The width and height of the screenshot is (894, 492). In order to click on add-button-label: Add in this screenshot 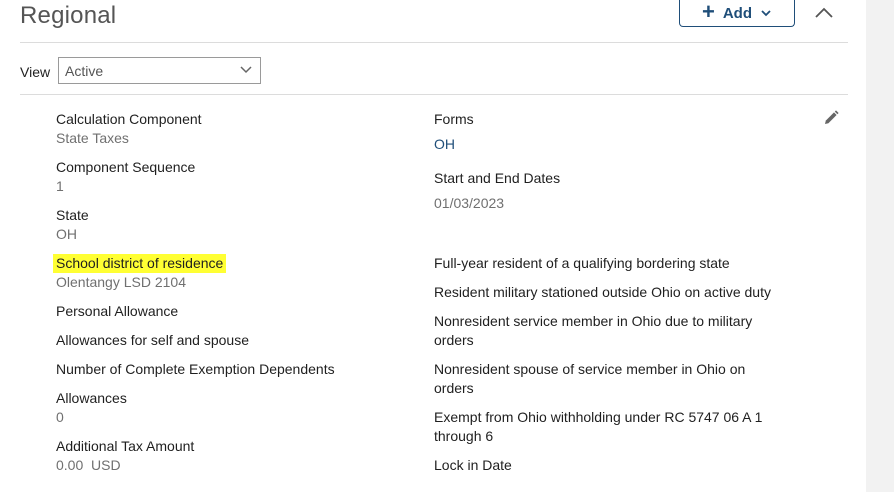, I will do `click(737, 13)`.